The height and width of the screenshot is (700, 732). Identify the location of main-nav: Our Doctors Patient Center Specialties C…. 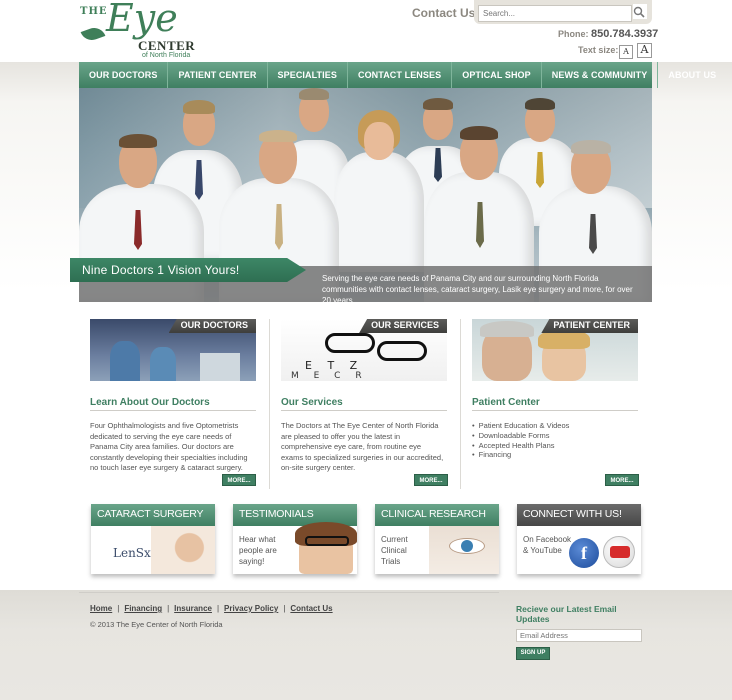
(397, 75).